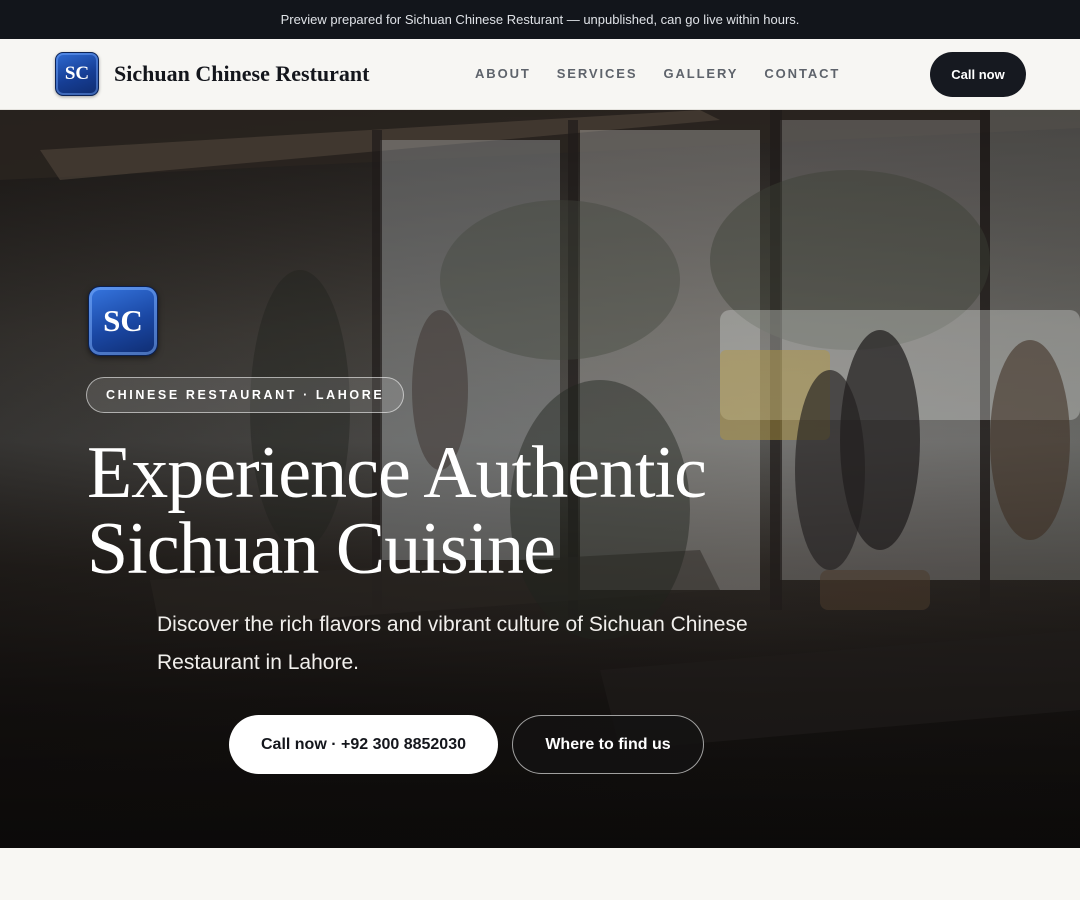  Describe the element at coordinates (503, 73) in the screenshot. I see `nav-item-about: ABOUT` at that location.